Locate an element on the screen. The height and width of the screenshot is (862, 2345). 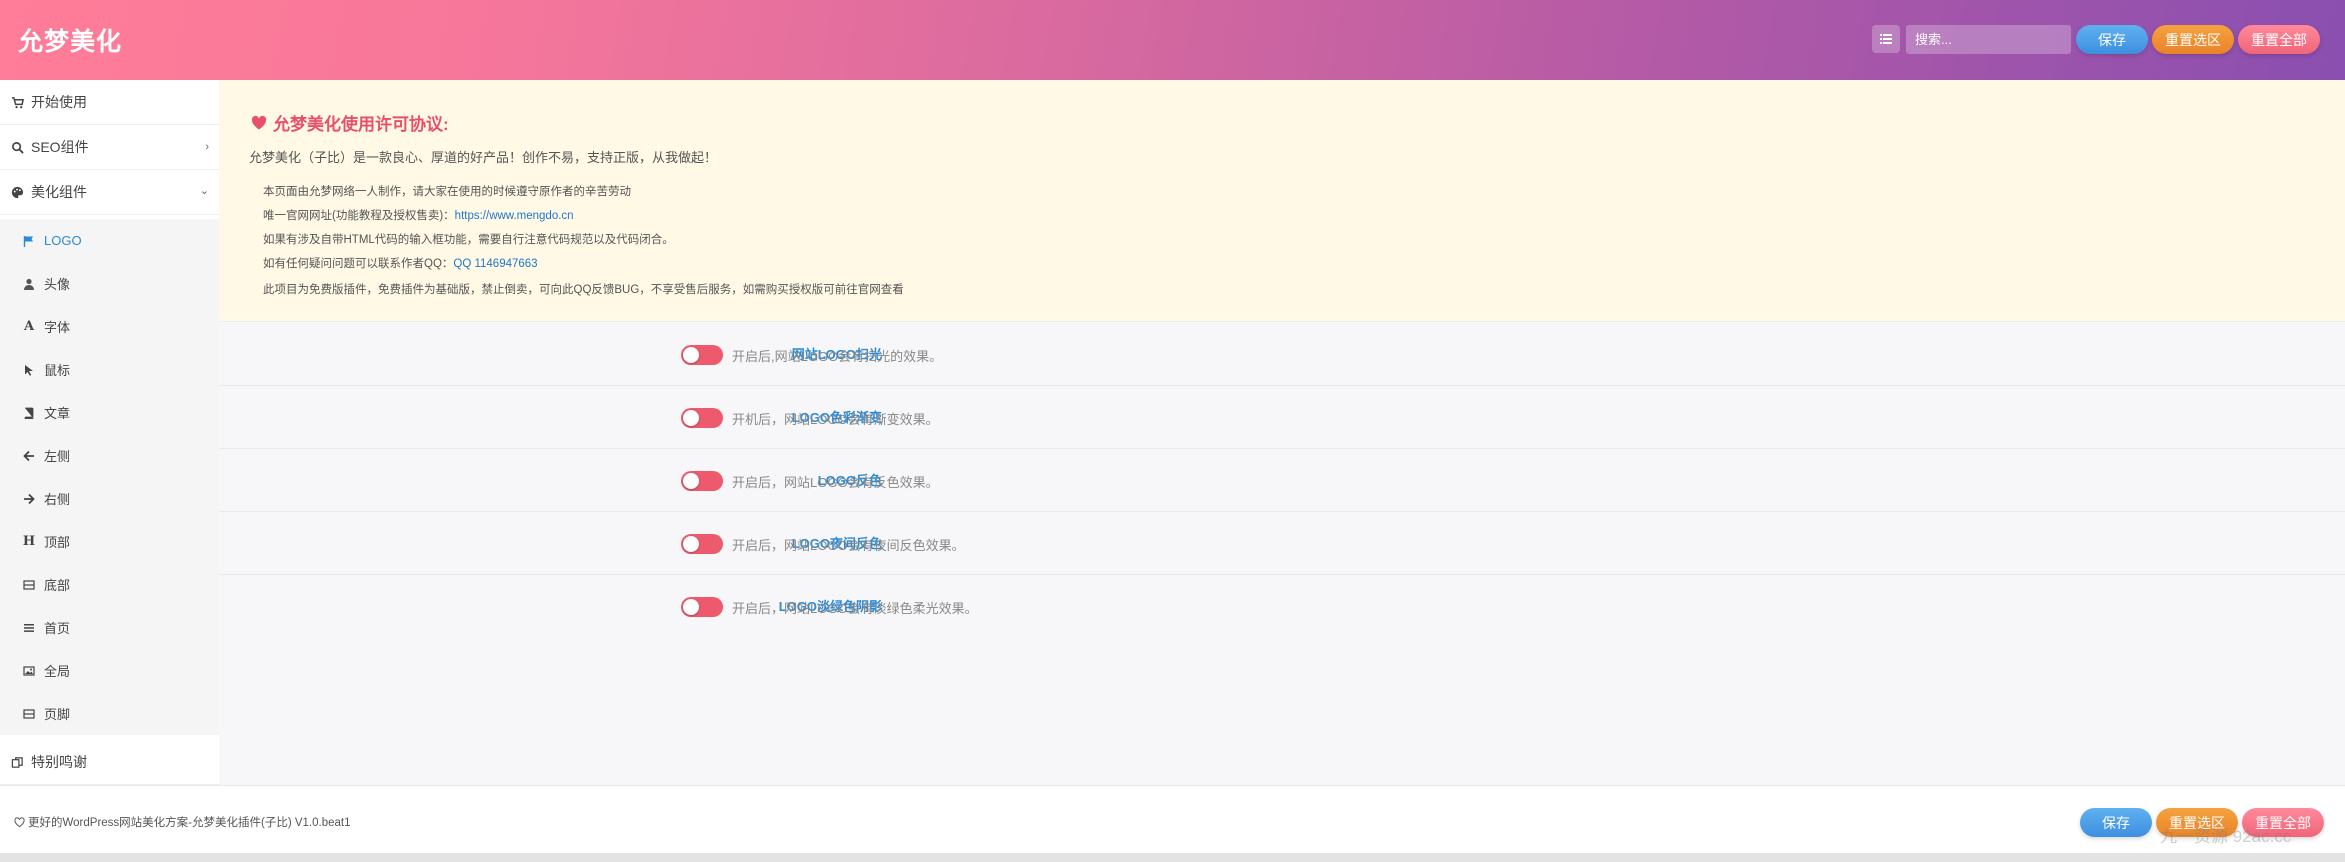
sidebar-subitem-bottom: 底部 is located at coordinates (109, 584).